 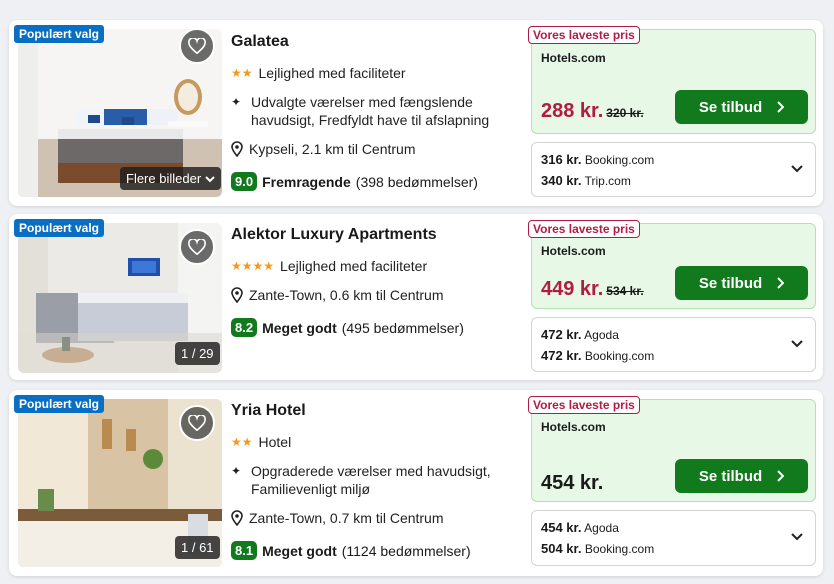 I want to click on other-offer: 340 kr. Trip.com, so click(x=586, y=180).